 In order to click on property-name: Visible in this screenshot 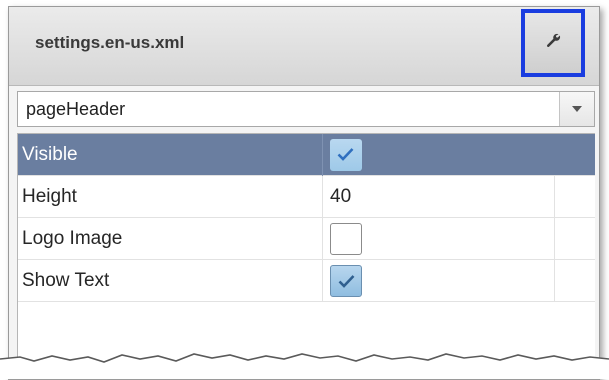, I will do `click(50, 155)`.